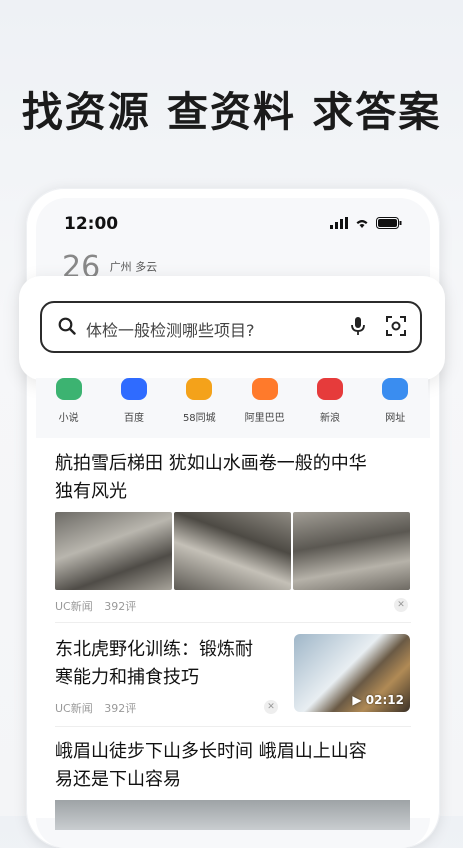 This screenshot has height=848, width=463. I want to click on status-time: 12:00, so click(91, 224).